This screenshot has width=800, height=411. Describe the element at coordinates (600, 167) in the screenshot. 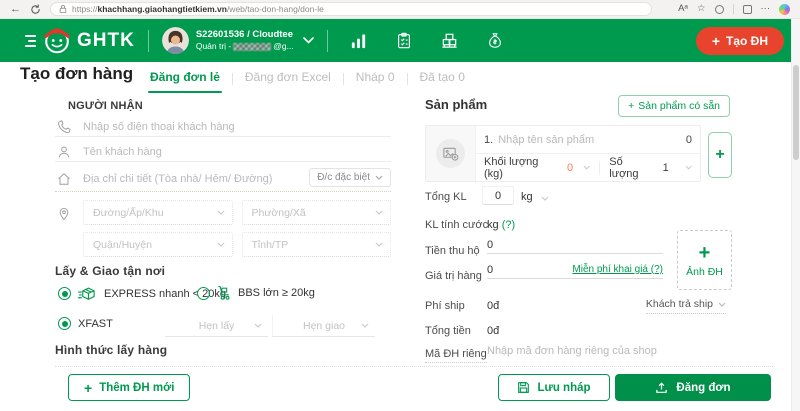

I see `field-divider` at that location.